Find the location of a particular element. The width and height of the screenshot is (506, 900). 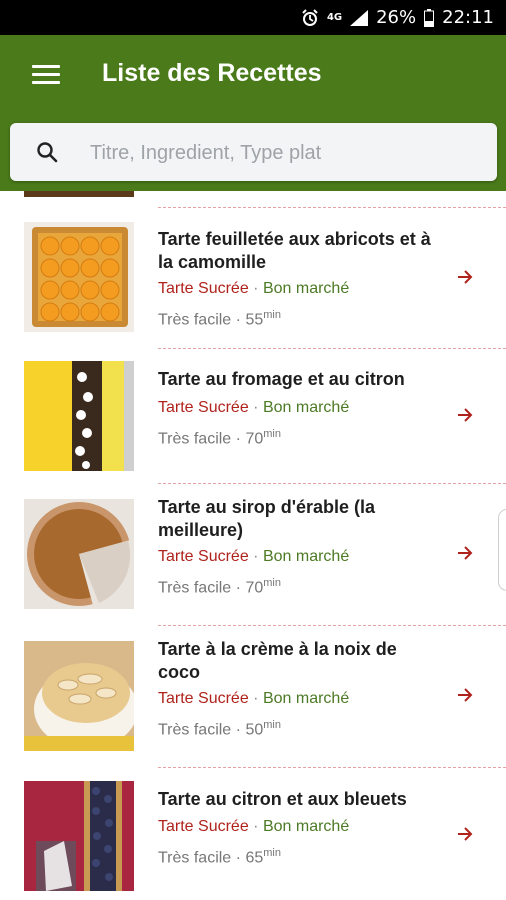

search-bar is located at coordinates (253, 152).